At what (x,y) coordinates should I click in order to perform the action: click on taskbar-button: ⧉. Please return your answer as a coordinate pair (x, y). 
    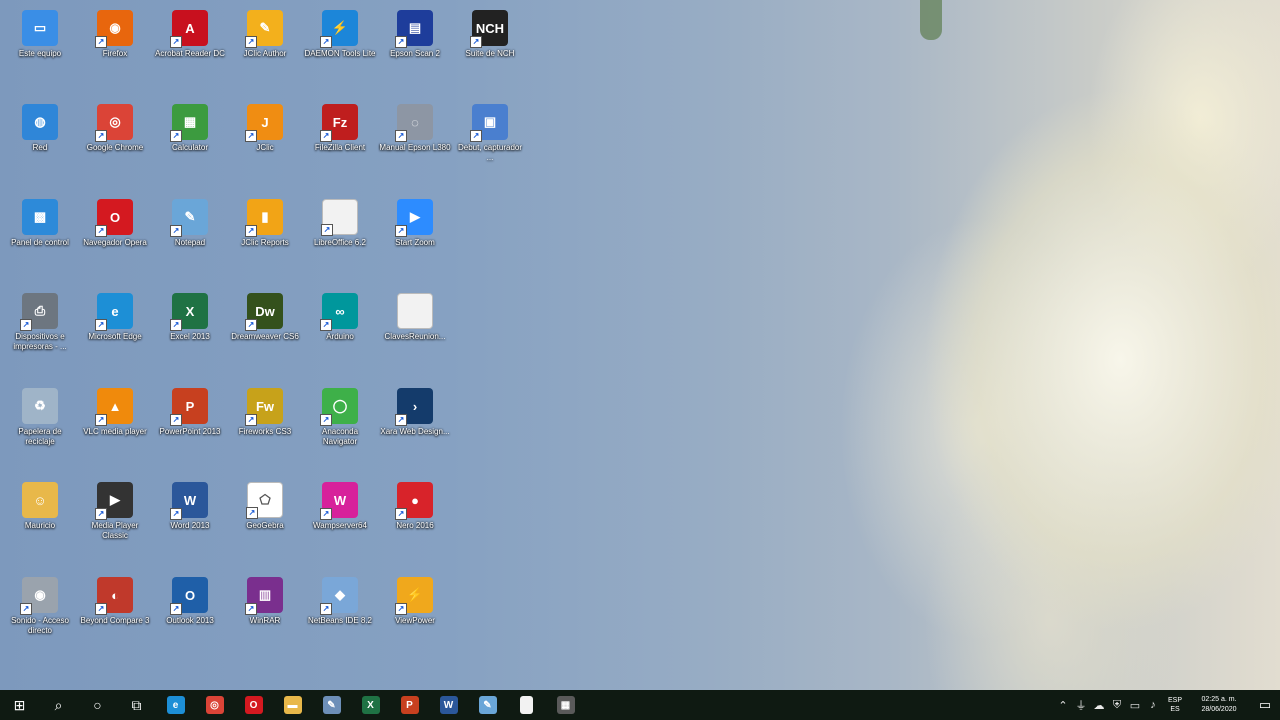
    Looking at the image, I should click on (136, 705).